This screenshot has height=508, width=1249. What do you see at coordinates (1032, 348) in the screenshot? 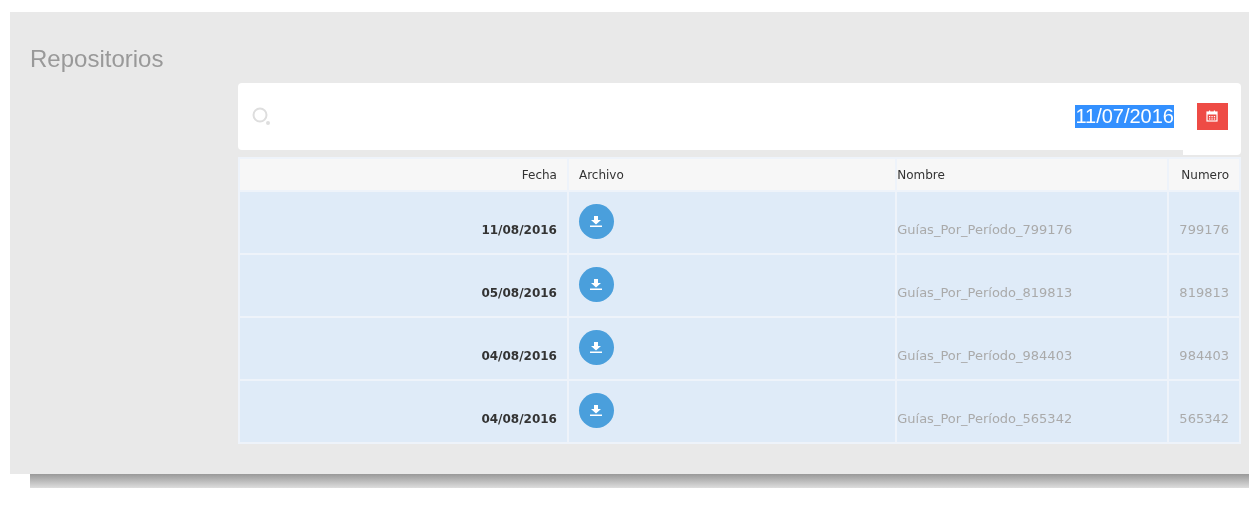
I see `name-cell: Guías_Por_Período_984403` at bounding box center [1032, 348].